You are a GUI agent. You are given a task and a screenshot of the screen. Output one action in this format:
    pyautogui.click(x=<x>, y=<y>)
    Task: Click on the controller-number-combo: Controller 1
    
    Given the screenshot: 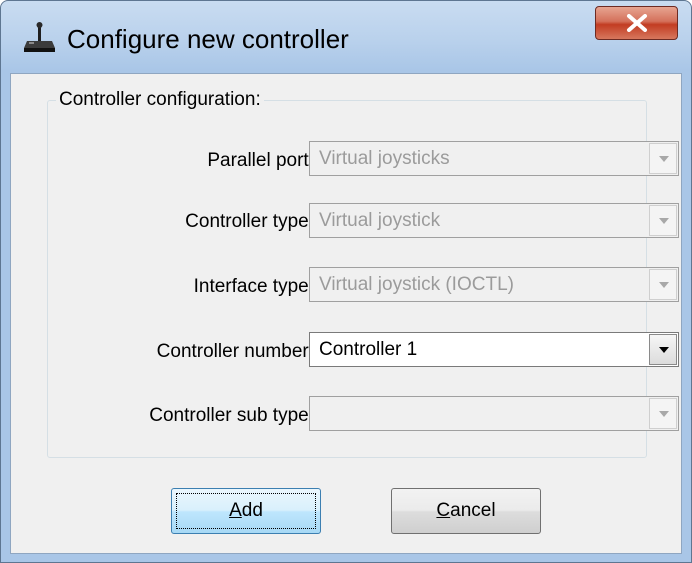 What is the action you would take?
    pyautogui.click(x=494, y=349)
    